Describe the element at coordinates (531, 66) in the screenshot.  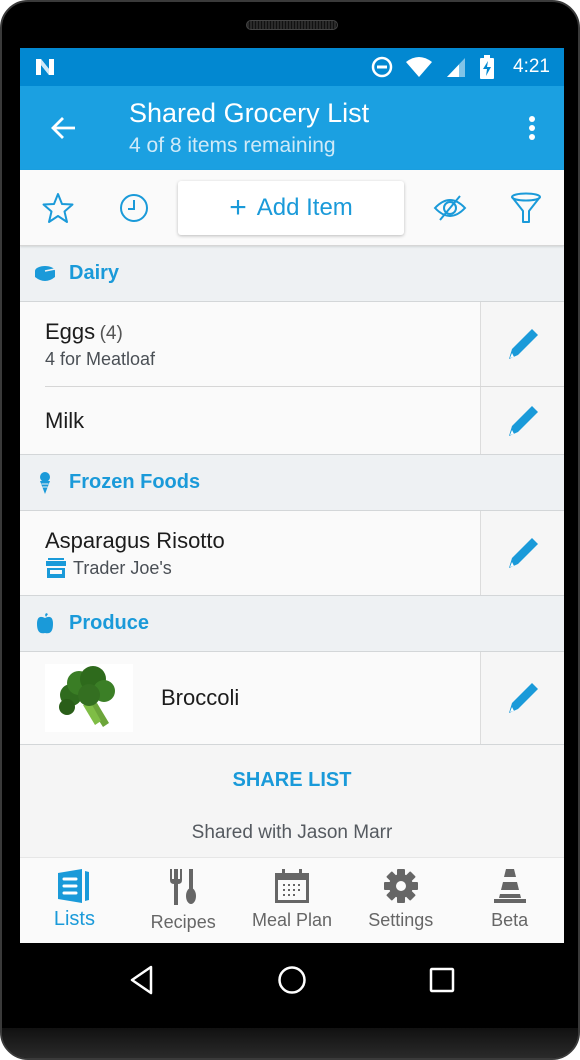
I see `status-time: 4:21` at that location.